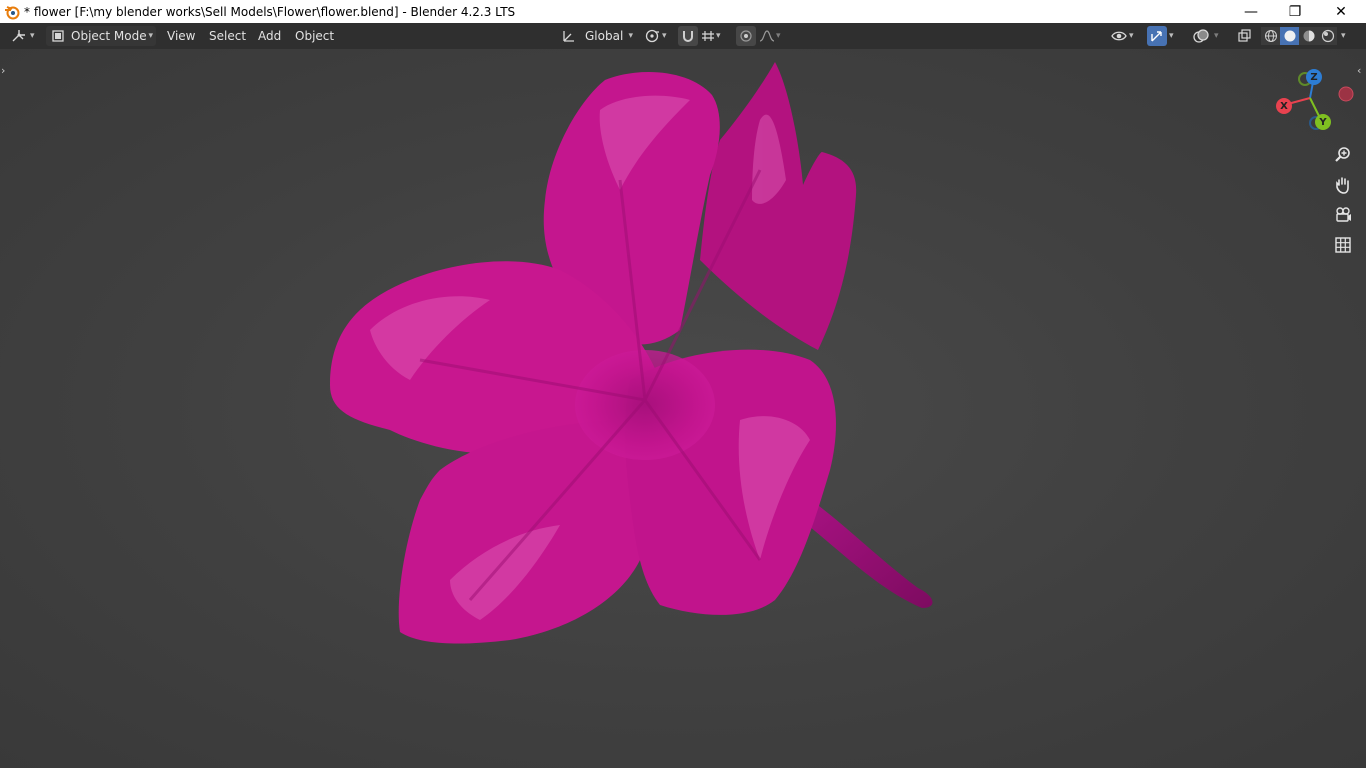 Image resolution: width=1366 pixels, height=768 pixels. I want to click on pivot-point-dropdown: ▾, so click(655, 36).